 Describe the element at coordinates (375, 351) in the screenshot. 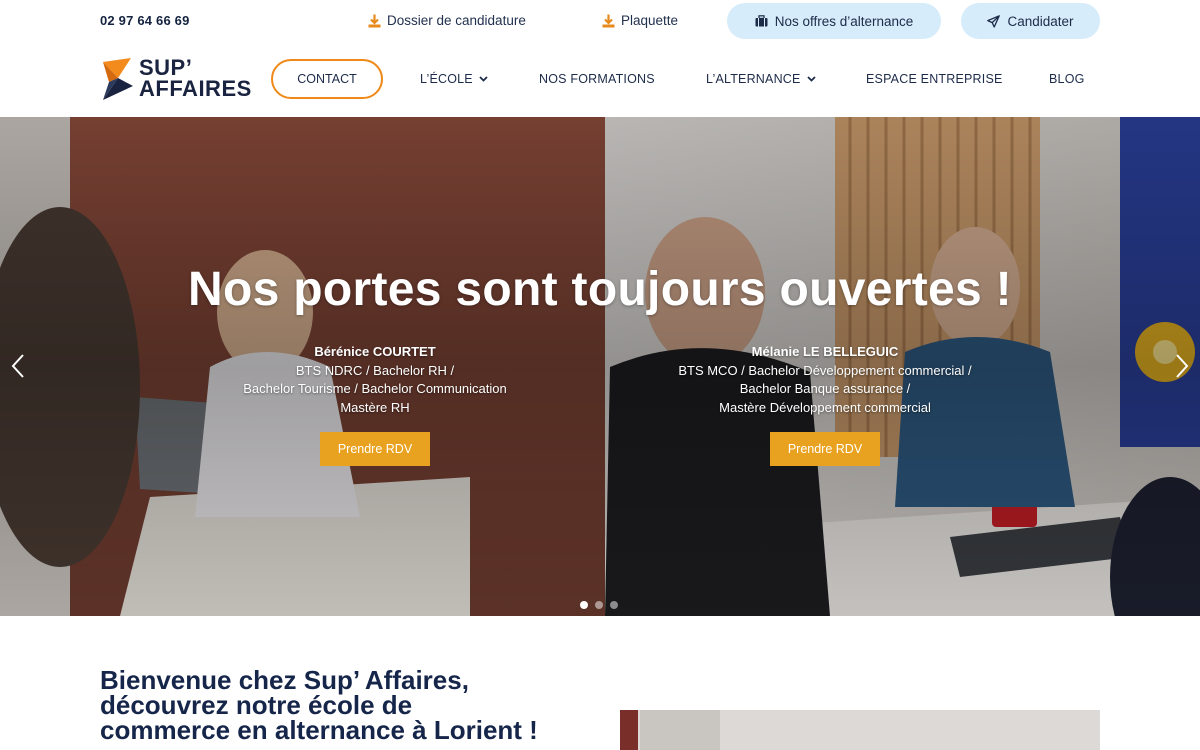

I see `advisor-name: Bérénice COURTET` at that location.